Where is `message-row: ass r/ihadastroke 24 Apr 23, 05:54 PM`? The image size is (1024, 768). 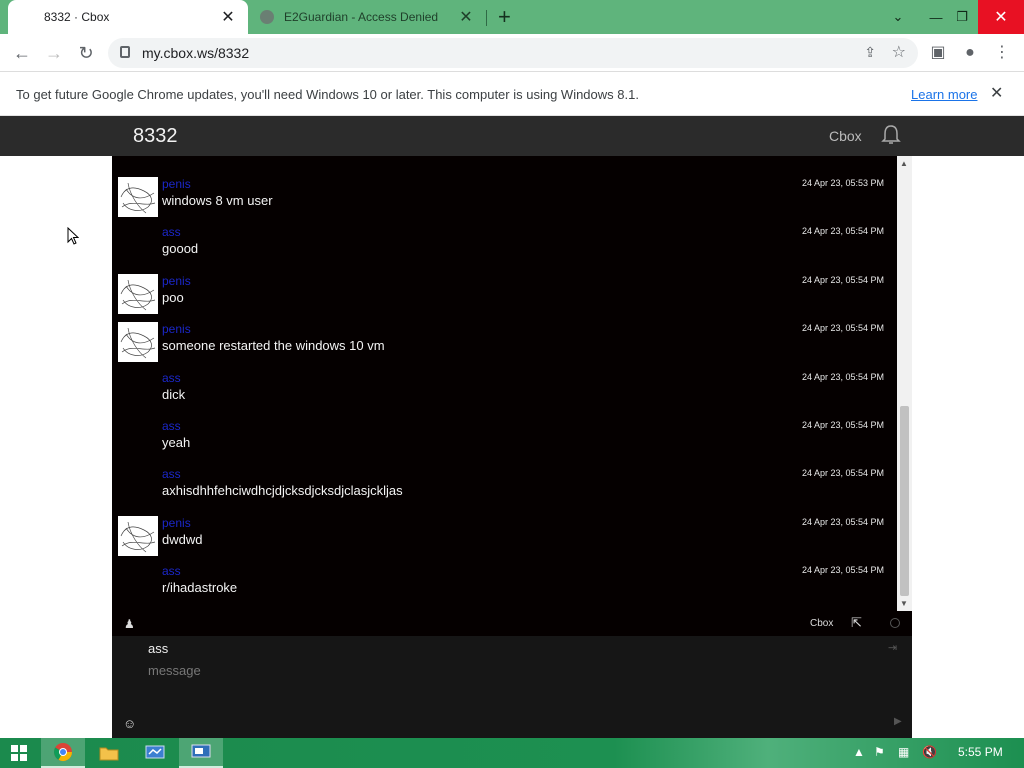 message-row: ass r/ihadastroke 24 Apr 23, 05:54 PM is located at coordinates (504, 585).